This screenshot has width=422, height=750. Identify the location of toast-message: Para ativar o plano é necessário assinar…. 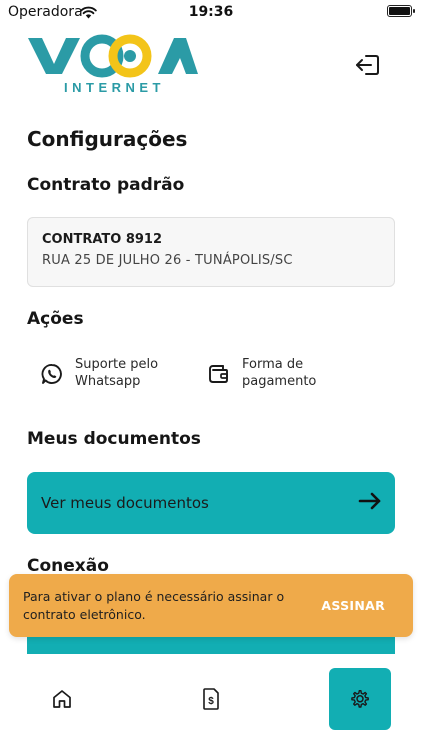
(154, 605).